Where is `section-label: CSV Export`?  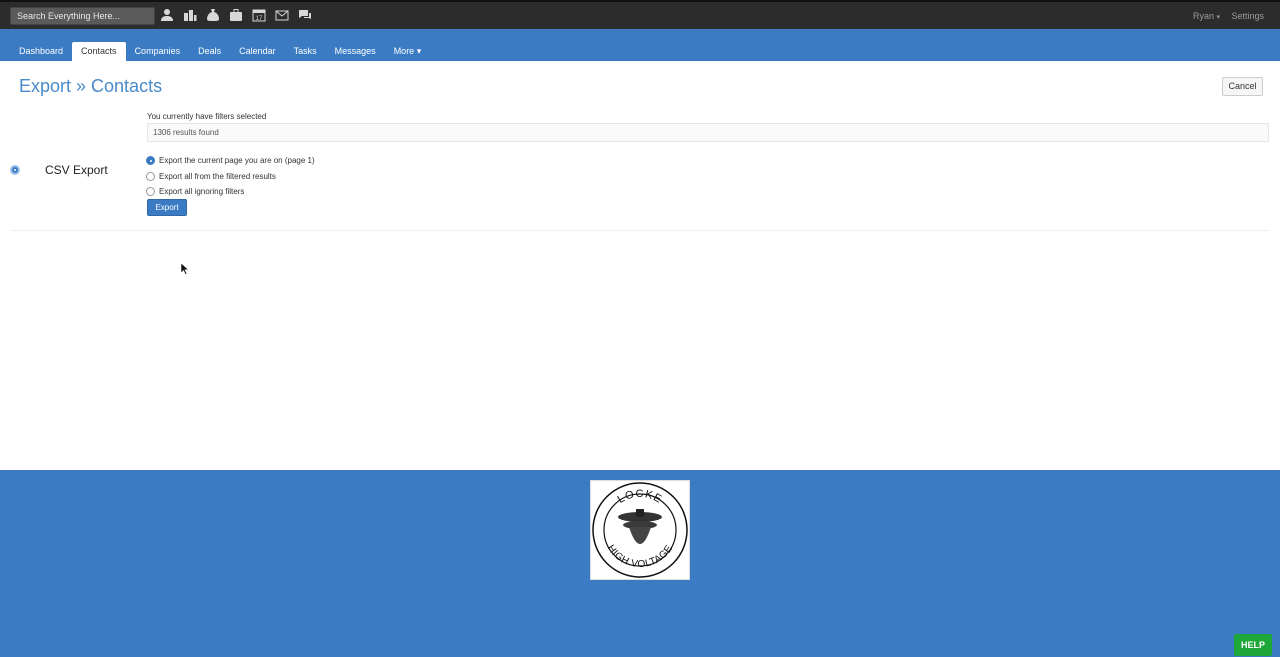 section-label: CSV Export is located at coordinates (76, 170).